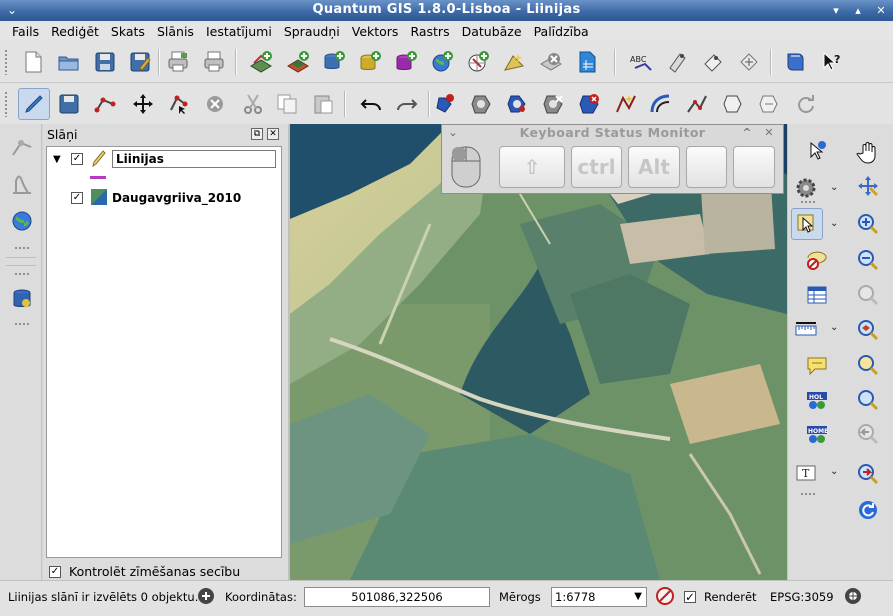 This screenshot has height=616, width=893. Describe the element at coordinates (868, 260) in the screenshot. I see `zoom-out-icon` at that location.